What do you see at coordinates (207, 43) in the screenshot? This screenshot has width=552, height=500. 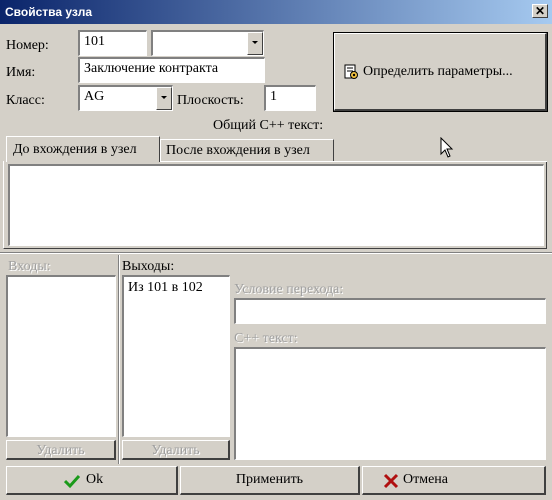 I see `number-combo` at bounding box center [207, 43].